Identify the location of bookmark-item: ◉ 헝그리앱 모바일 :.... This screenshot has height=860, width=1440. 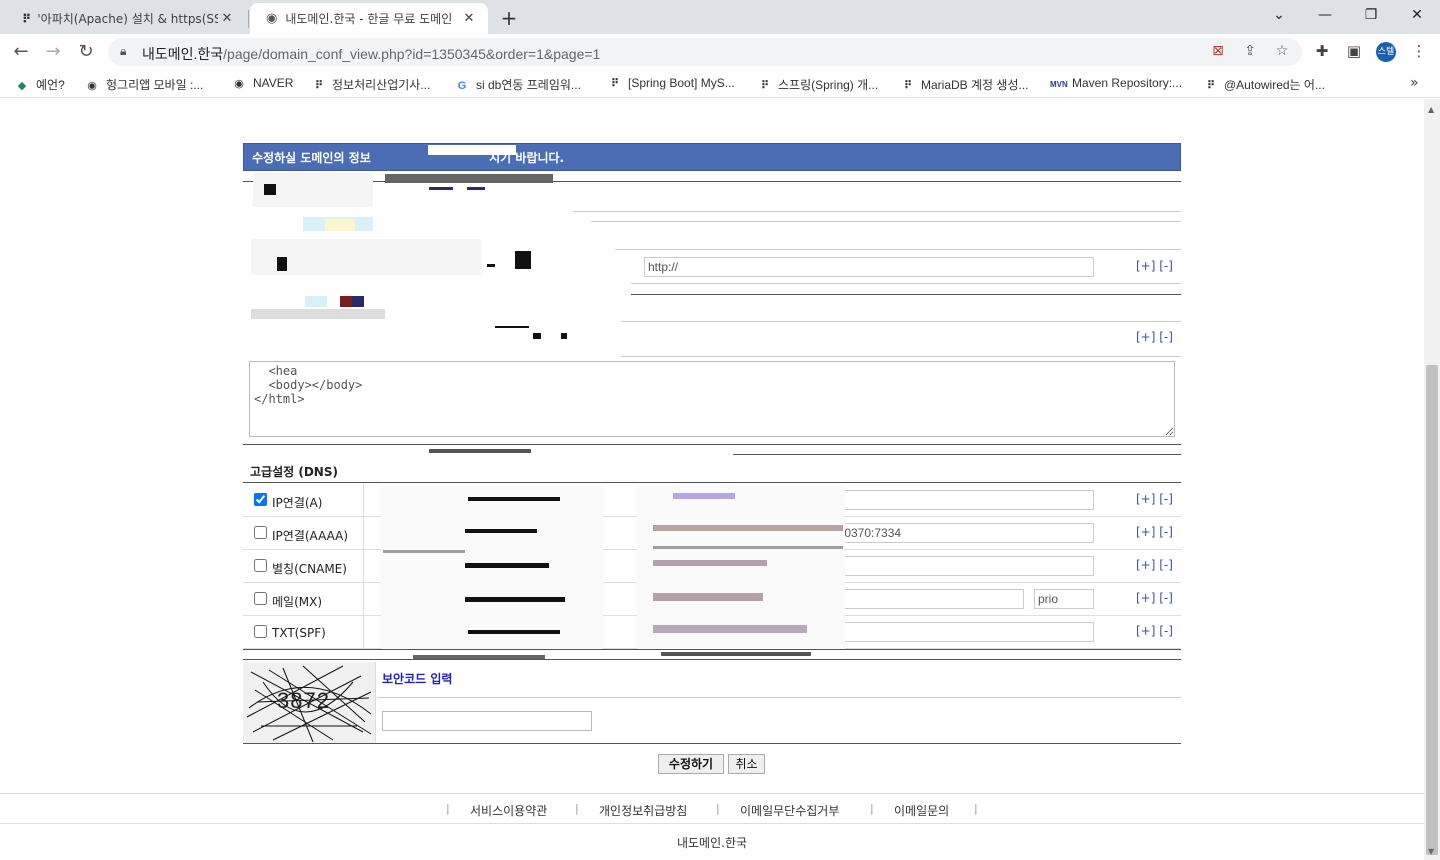
(143, 84).